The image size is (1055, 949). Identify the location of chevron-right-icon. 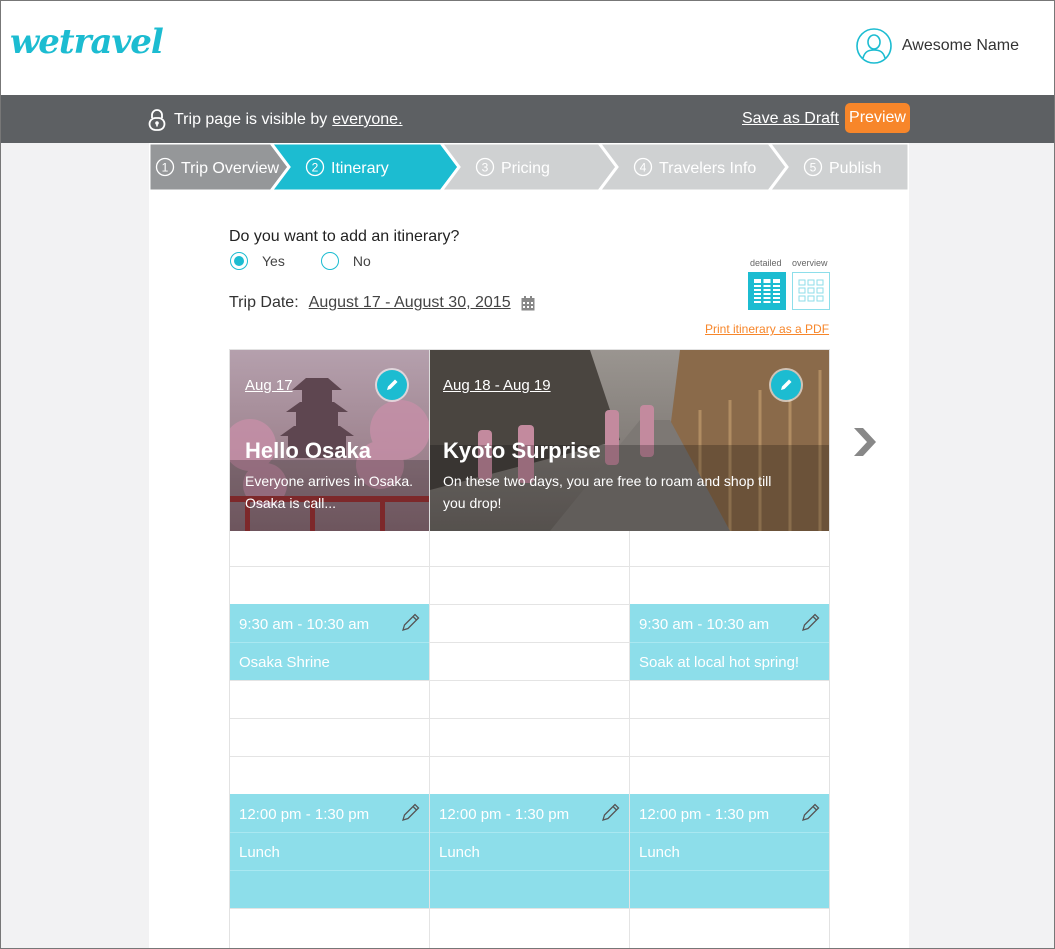
(864, 442).